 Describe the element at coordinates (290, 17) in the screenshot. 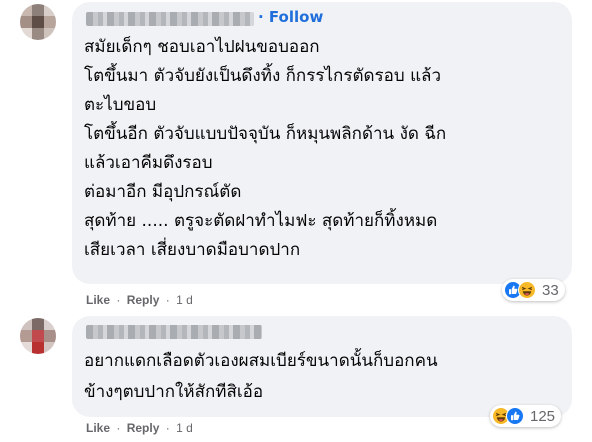

I see `follow-button: · Follow` at that location.